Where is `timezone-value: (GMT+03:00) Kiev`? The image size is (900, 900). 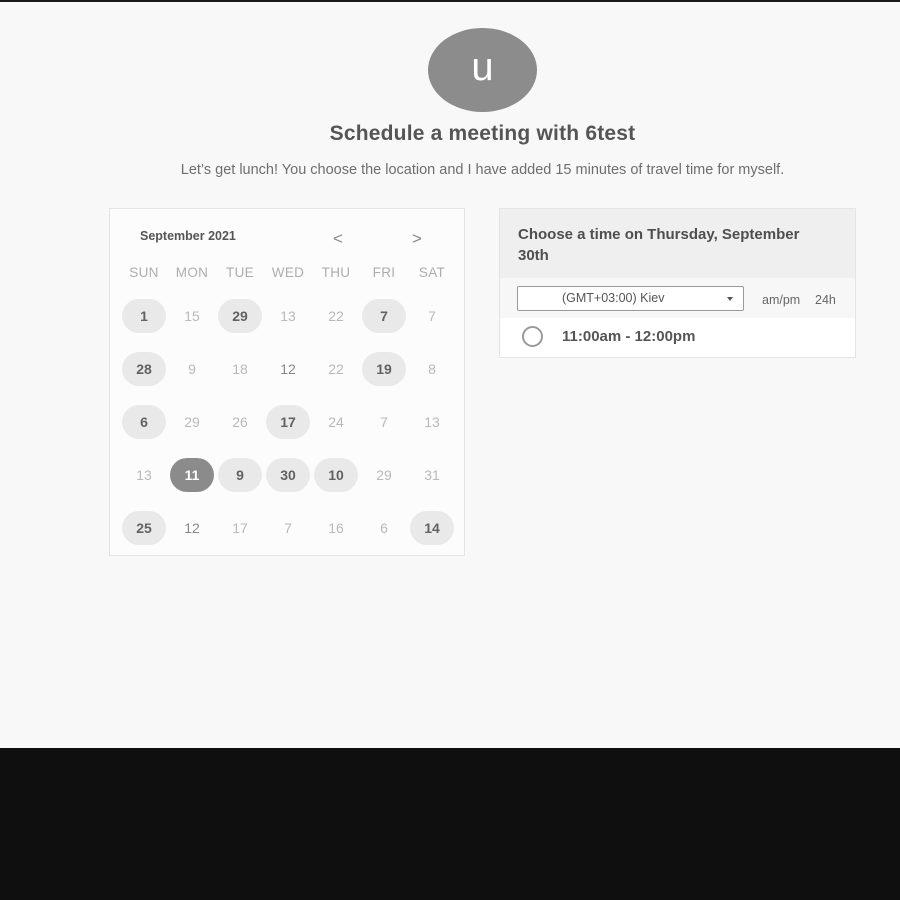
timezone-value: (GMT+03:00) Kiev is located at coordinates (613, 298).